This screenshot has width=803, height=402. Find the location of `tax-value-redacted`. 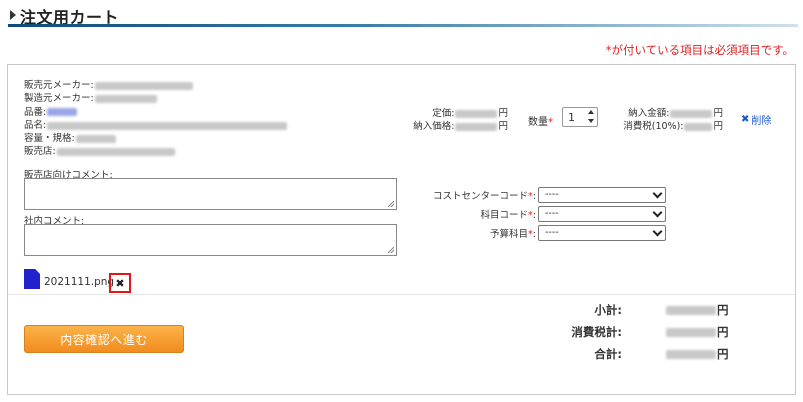

tax-value-redacted is located at coordinates (698, 126).